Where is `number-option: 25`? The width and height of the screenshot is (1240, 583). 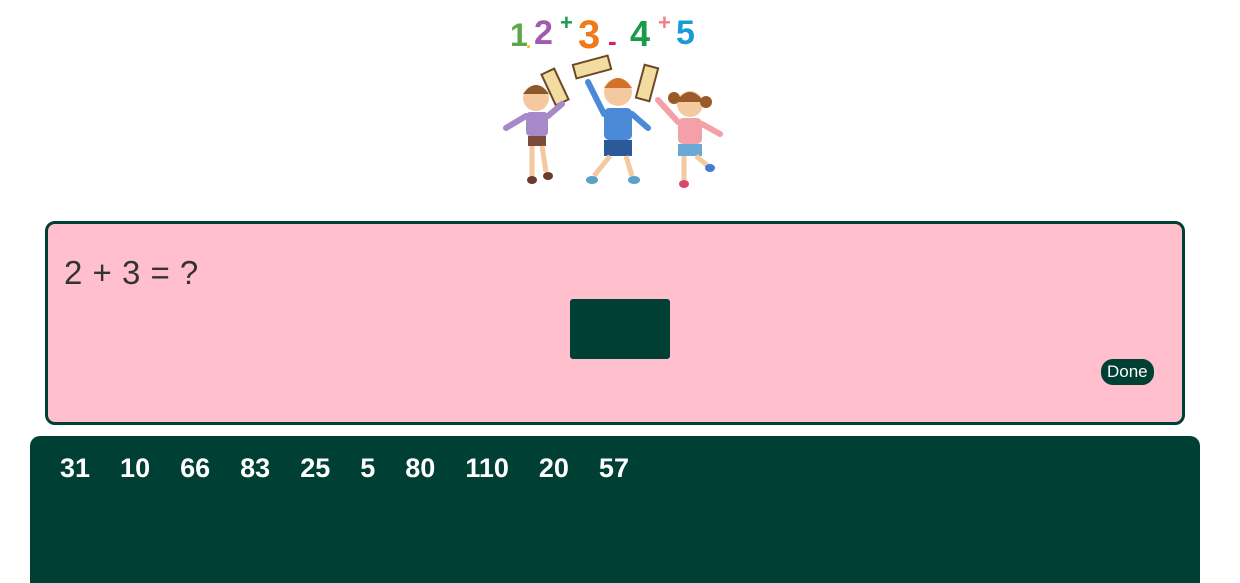 number-option: 25 is located at coordinates (315, 468).